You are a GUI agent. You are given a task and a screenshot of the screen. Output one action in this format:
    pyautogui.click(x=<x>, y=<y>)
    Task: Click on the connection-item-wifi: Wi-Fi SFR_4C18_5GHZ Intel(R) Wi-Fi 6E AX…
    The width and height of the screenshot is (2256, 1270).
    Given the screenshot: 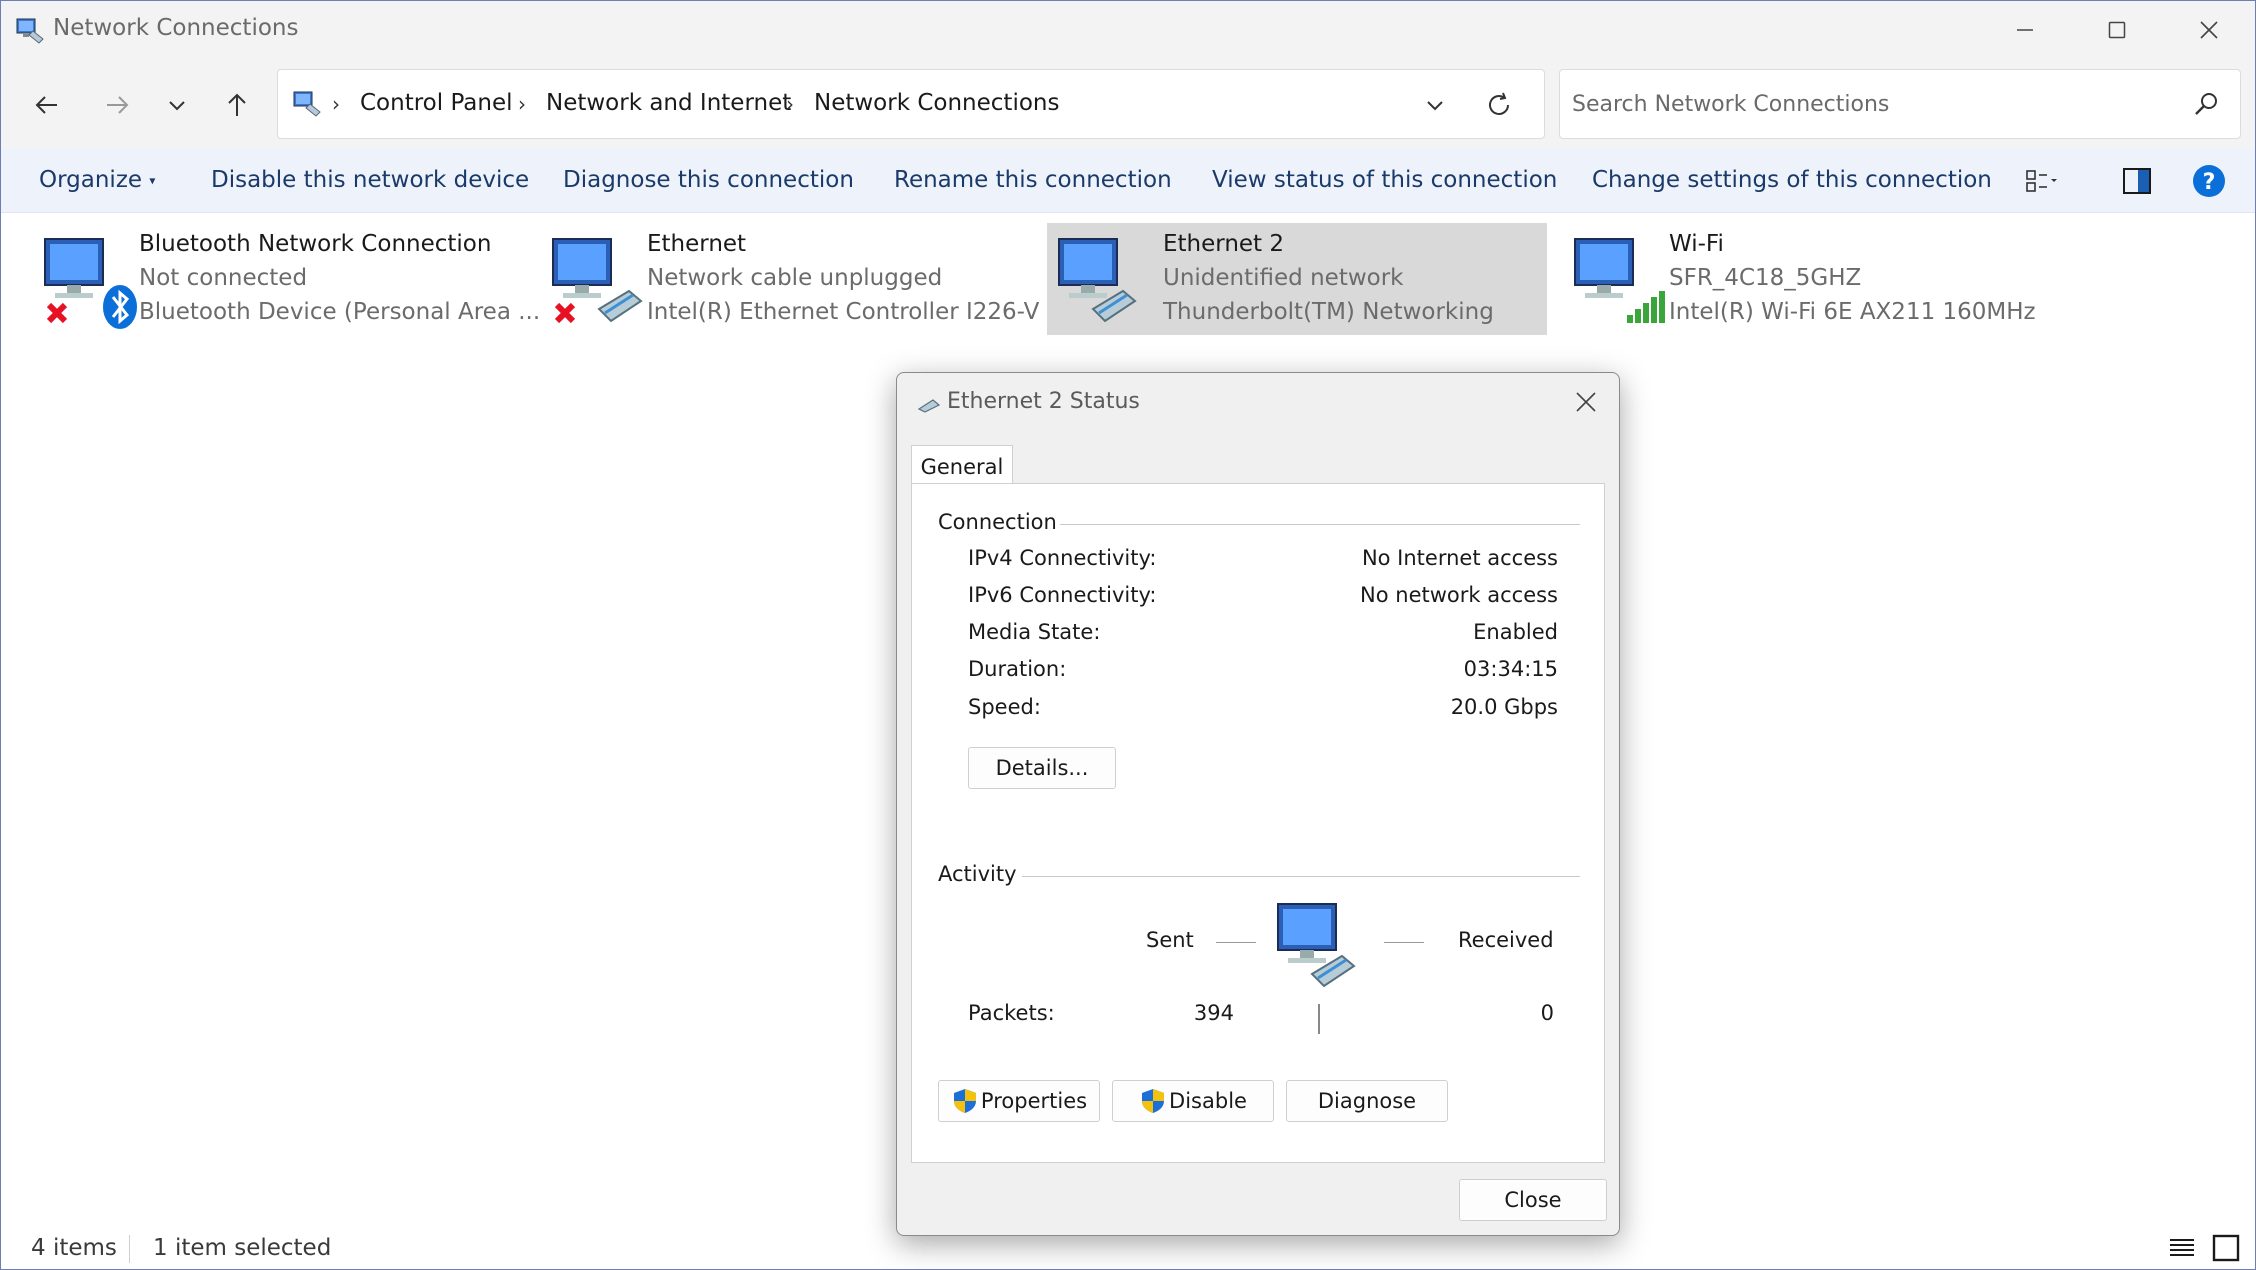 What is the action you would take?
    pyautogui.click(x=1839, y=279)
    